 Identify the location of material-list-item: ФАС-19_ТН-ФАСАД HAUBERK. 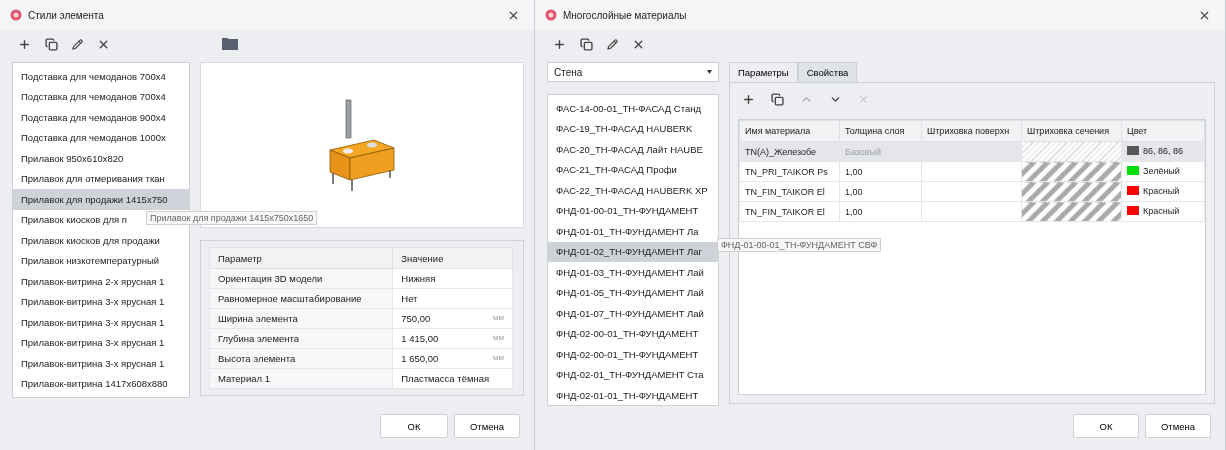
(633, 128).